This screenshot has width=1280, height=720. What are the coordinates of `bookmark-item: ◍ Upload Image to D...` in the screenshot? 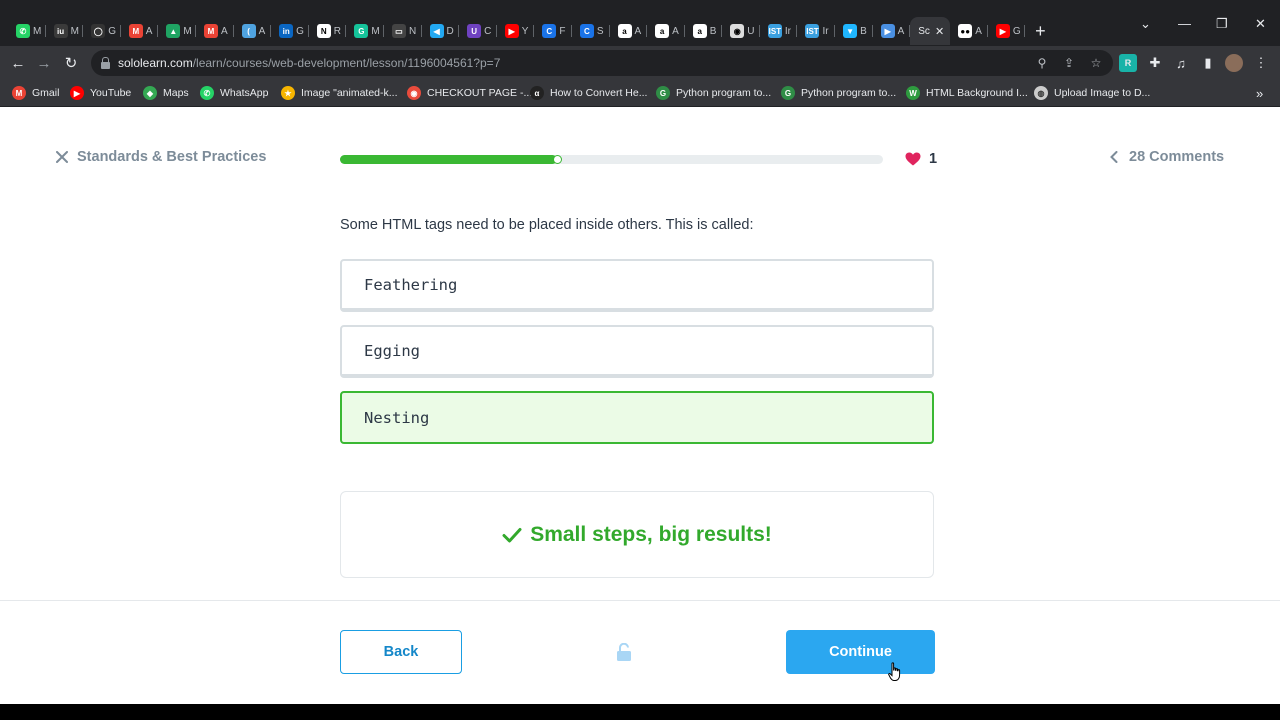 It's located at (1092, 93).